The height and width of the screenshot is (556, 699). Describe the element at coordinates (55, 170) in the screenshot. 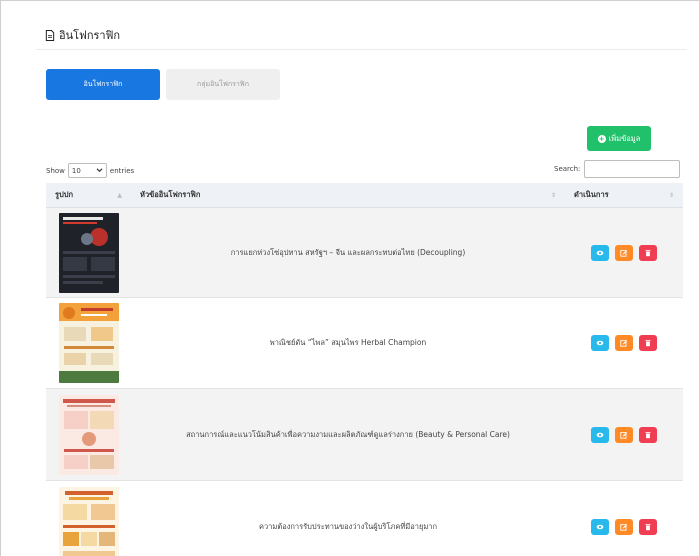

I see `length-show-label: Show` at that location.